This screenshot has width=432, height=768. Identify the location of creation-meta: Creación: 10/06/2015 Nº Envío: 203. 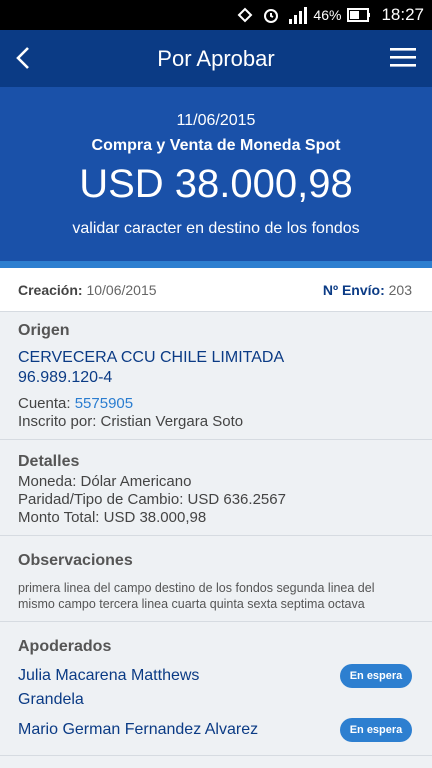
(216, 290).